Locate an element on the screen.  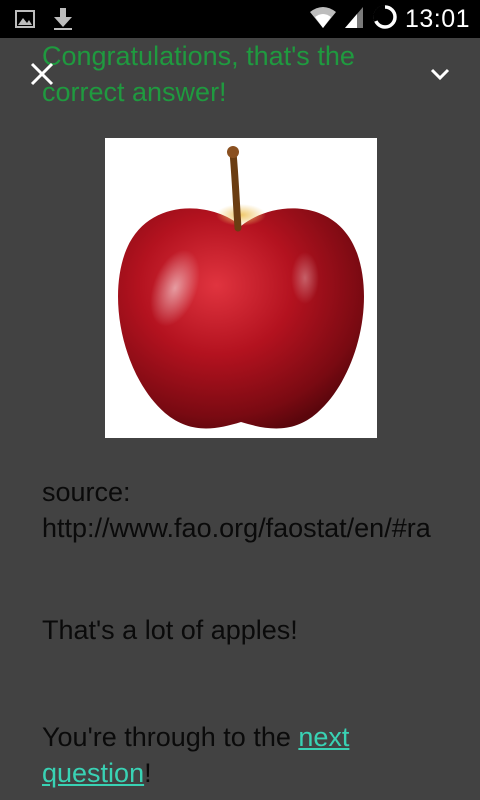
through-prefix: You're through to the is located at coordinates (170, 737).